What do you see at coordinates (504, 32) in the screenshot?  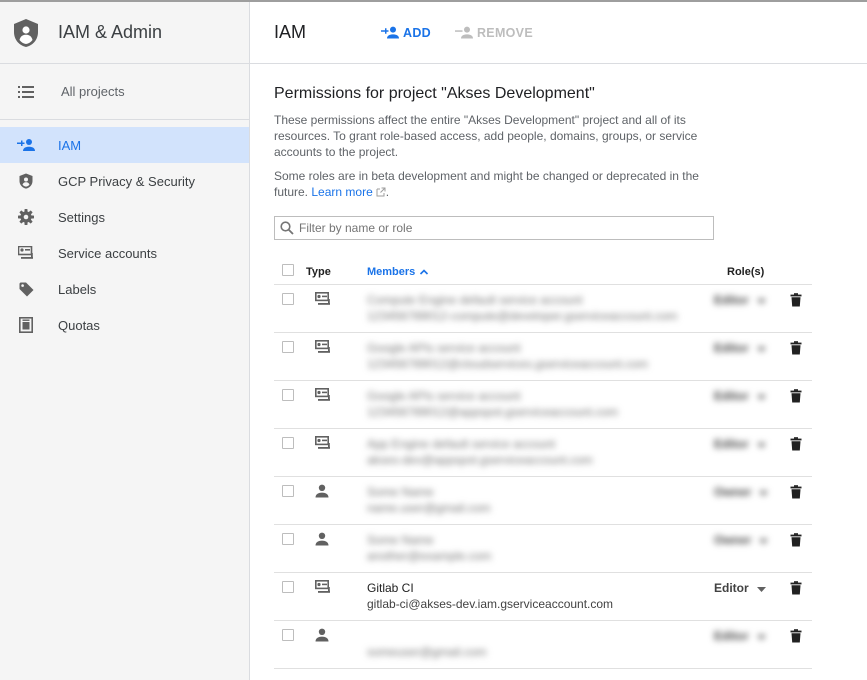 I see `remove-button-label: REMOVE` at bounding box center [504, 32].